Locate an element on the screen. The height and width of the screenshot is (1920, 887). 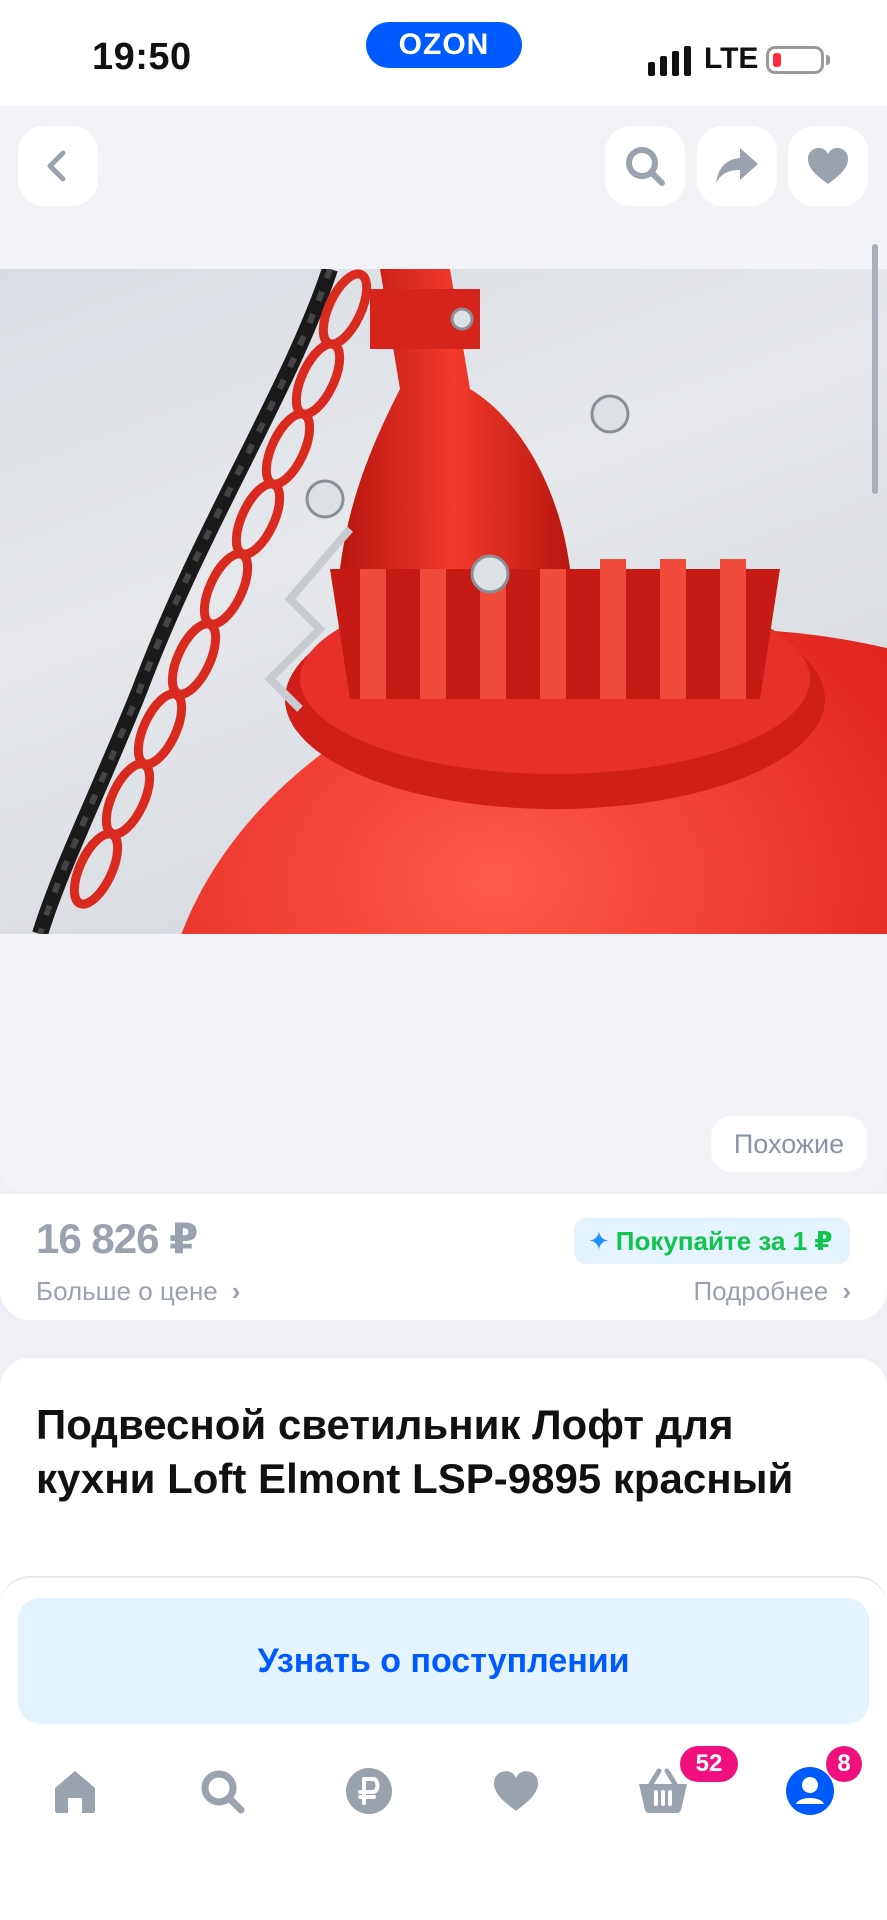
battery-icon is located at coordinates (795, 60).